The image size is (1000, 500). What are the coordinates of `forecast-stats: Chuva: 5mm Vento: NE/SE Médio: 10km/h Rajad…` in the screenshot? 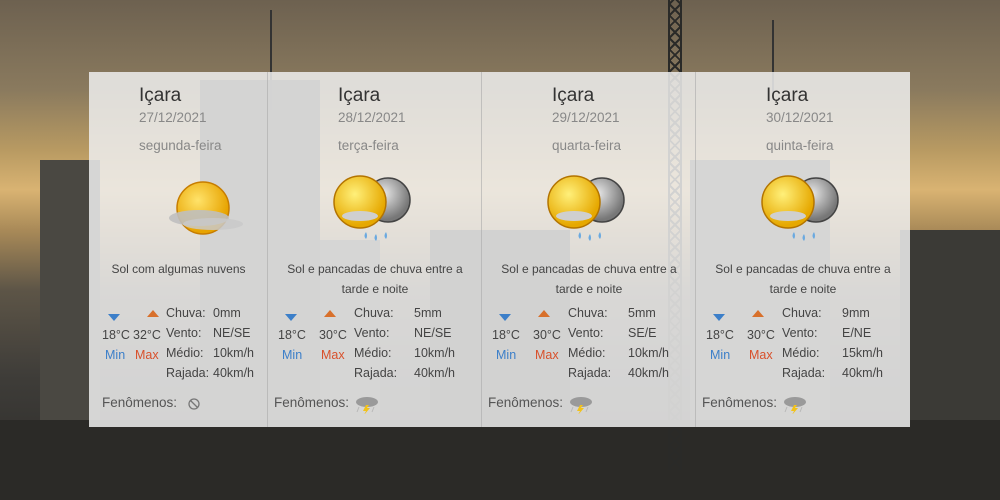 It's located at (409, 344).